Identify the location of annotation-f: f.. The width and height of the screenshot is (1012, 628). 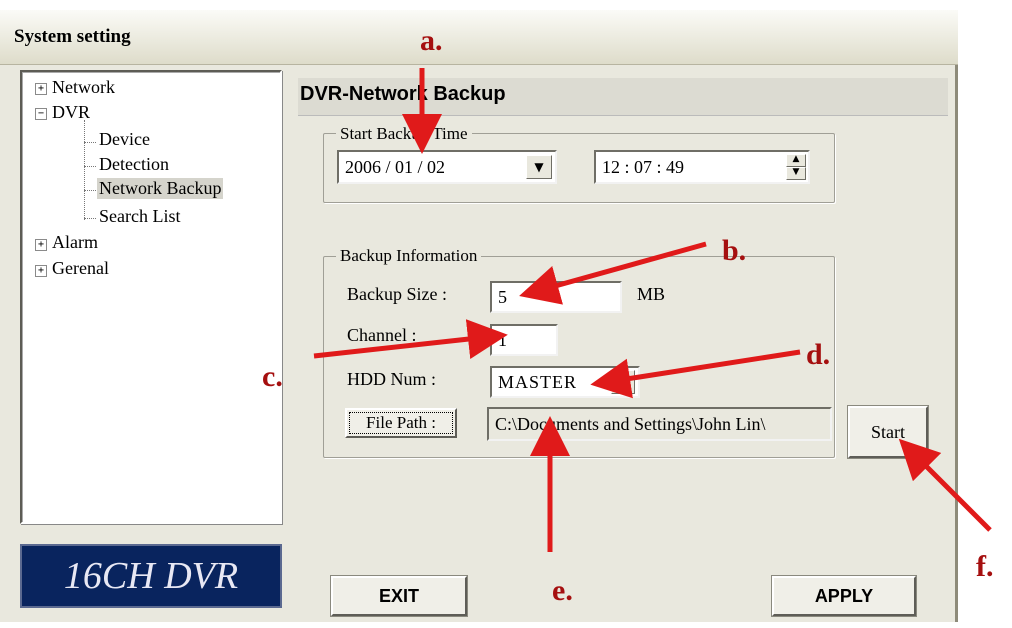
(985, 566).